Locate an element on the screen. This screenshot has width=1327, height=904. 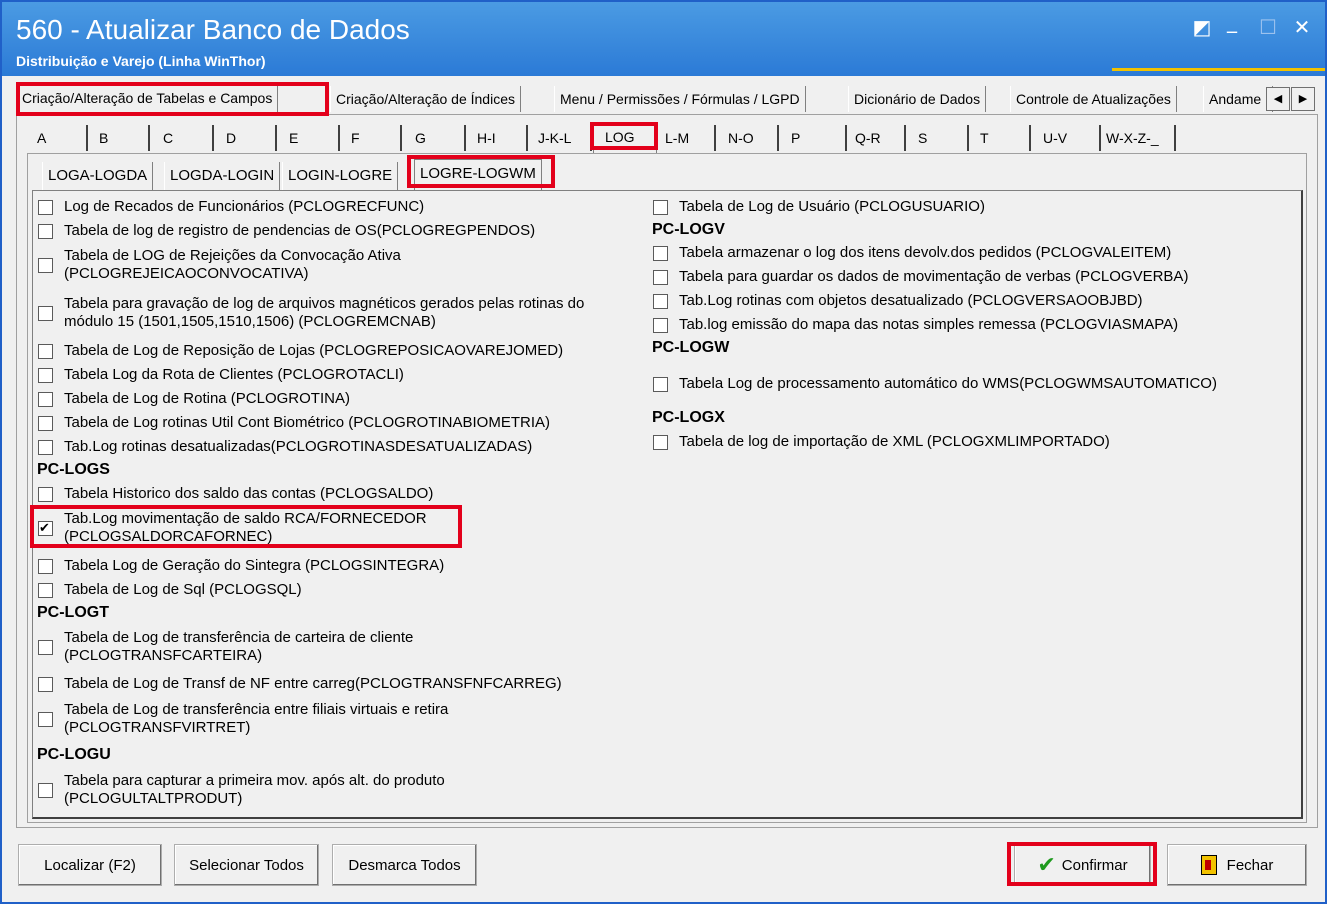
tab-login-logre: LOGIN-LOGRE is located at coordinates (340, 176).